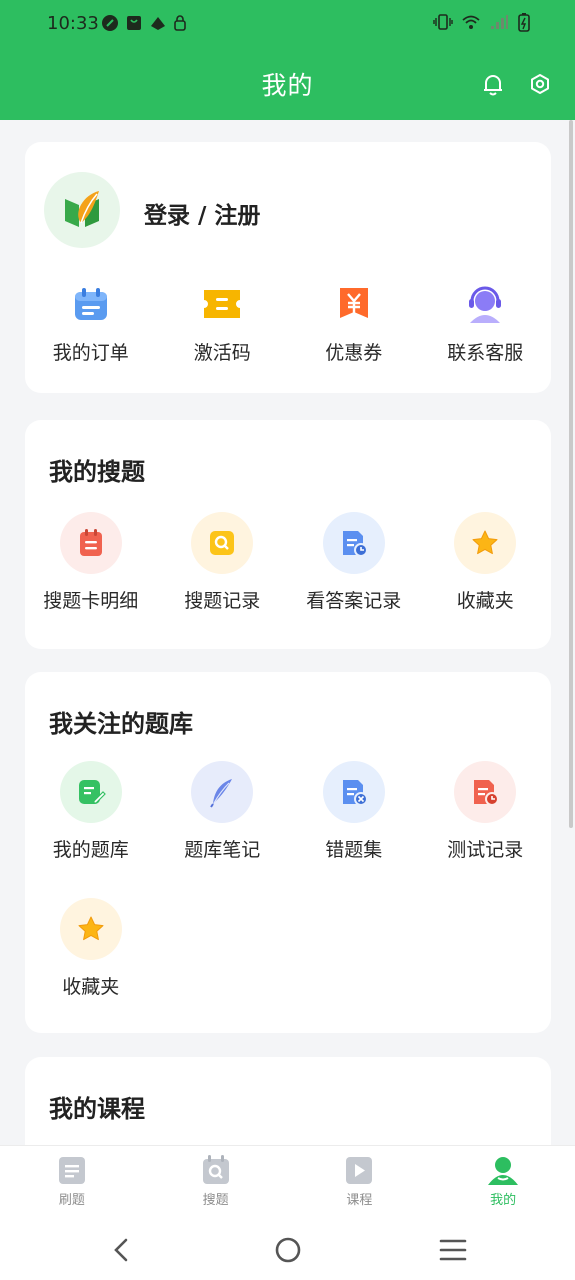 This screenshot has height=1280, width=575. Describe the element at coordinates (90, 792) in the screenshot. I see `edit-doc-icon` at that location.